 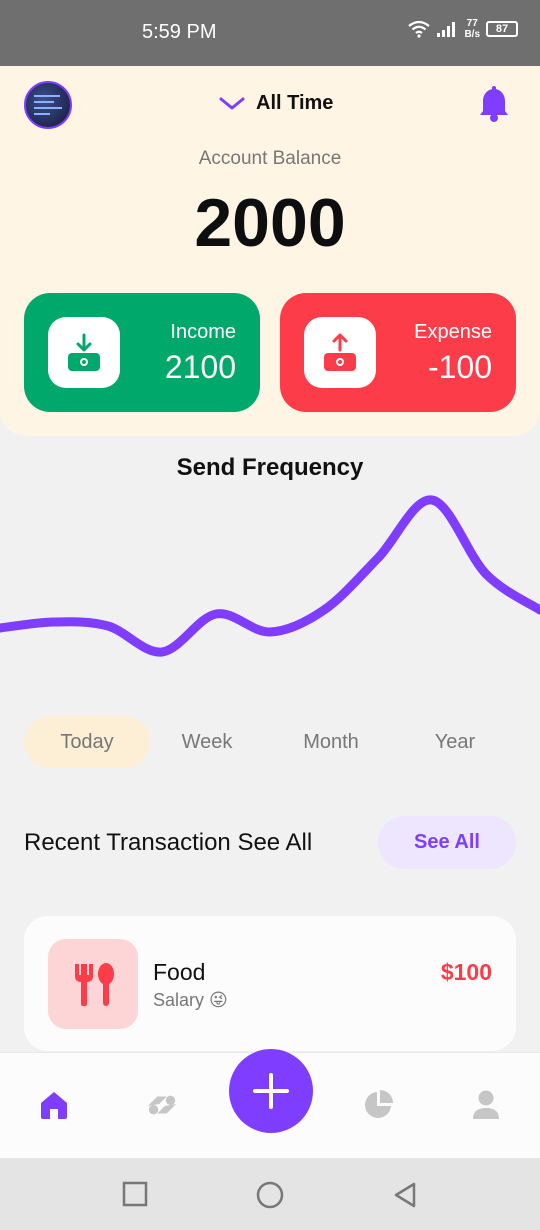 I want to click on income-label: Income, so click(x=203, y=332).